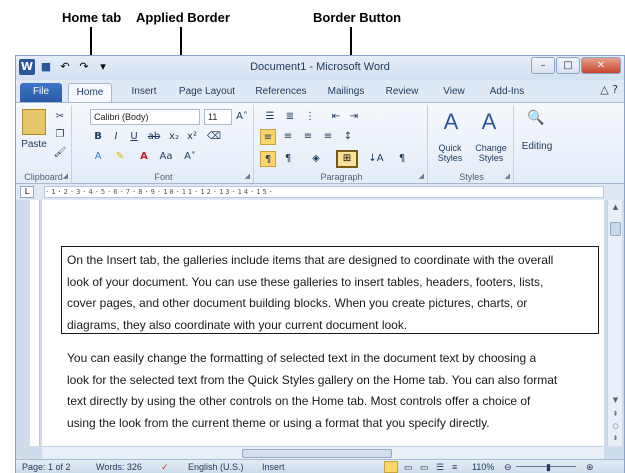 This screenshot has width=625, height=473. Describe the element at coordinates (98, 157) in the screenshot. I see `text-effects-icon: A` at that location.